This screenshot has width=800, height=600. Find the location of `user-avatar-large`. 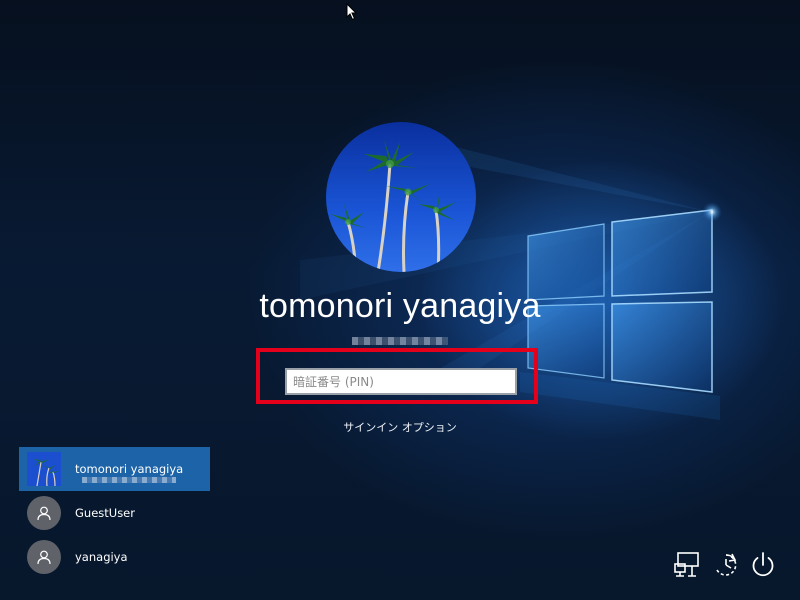

user-avatar-large is located at coordinates (401, 197).